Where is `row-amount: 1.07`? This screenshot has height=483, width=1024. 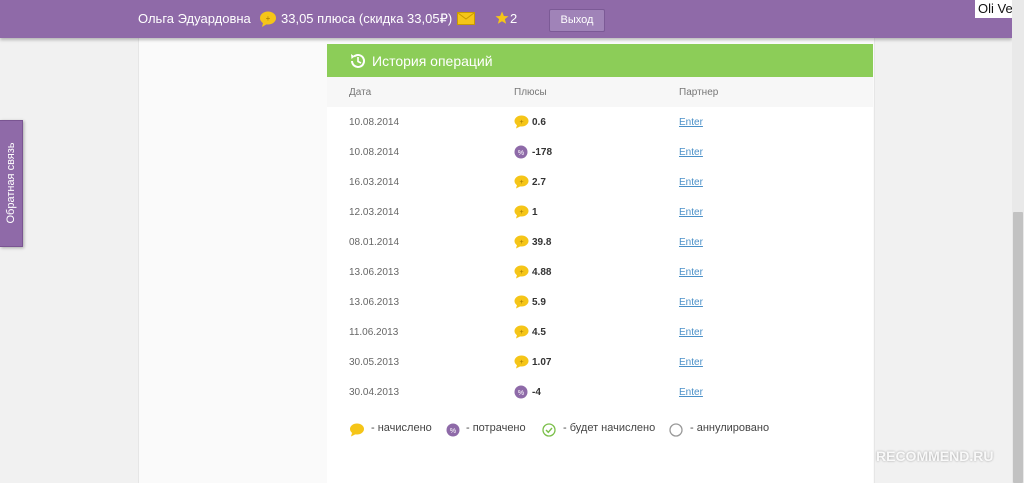
row-amount: 1.07 is located at coordinates (542, 362).